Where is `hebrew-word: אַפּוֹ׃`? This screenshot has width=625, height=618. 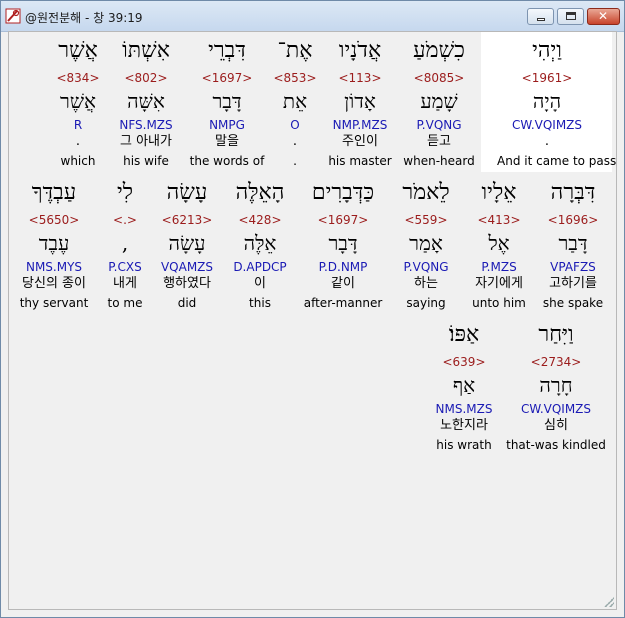 hebrew-word: אַפּוֹ׃ is located at coordinates (464, 334).